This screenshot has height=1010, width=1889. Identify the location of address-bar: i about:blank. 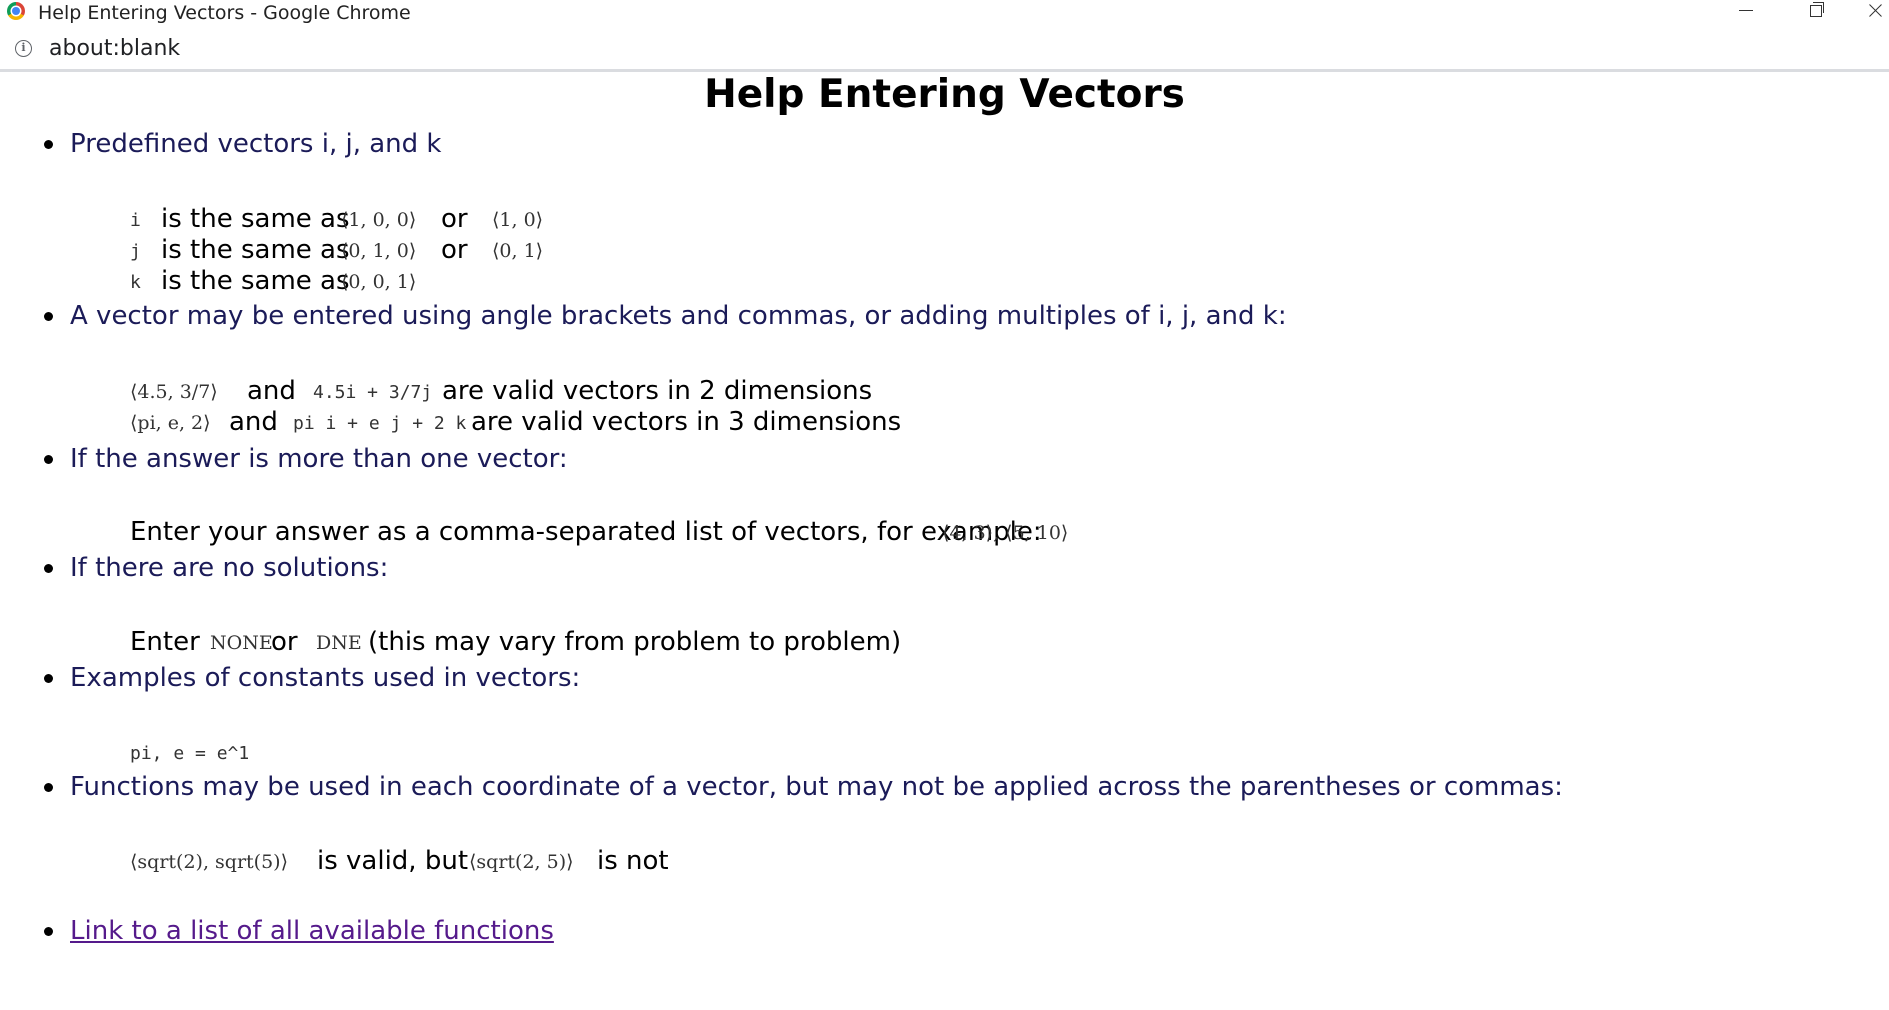
(944, 49).